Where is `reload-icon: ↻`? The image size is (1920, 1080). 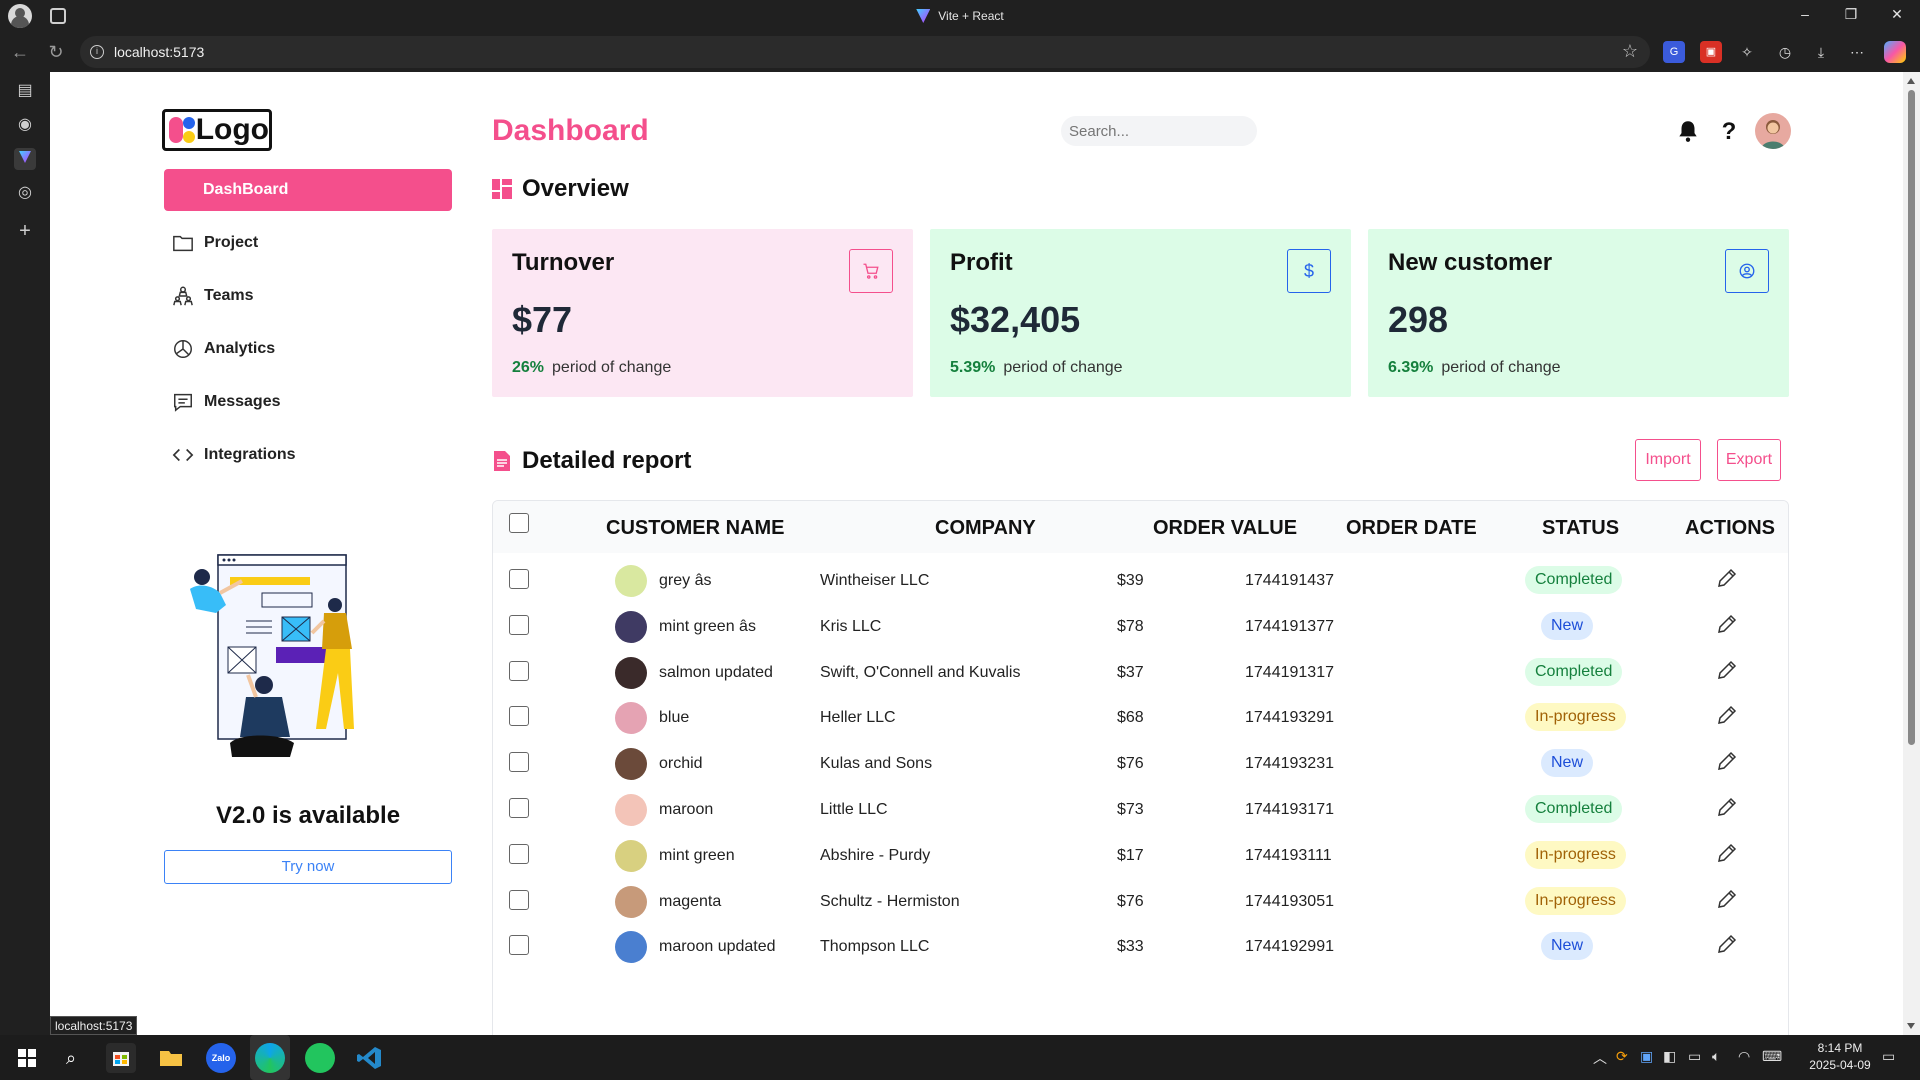 reload-icon: ↻ is located at coordinates (56, 52).